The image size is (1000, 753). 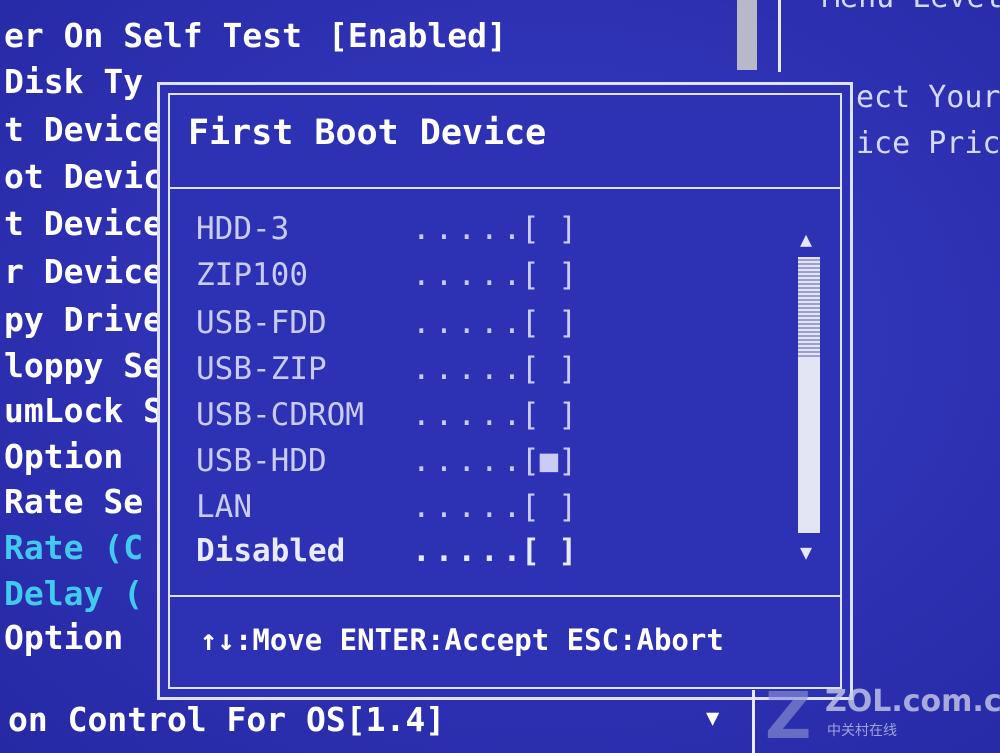 I want to click on setting-numlock: umLock S, so click(x=83, y=410).